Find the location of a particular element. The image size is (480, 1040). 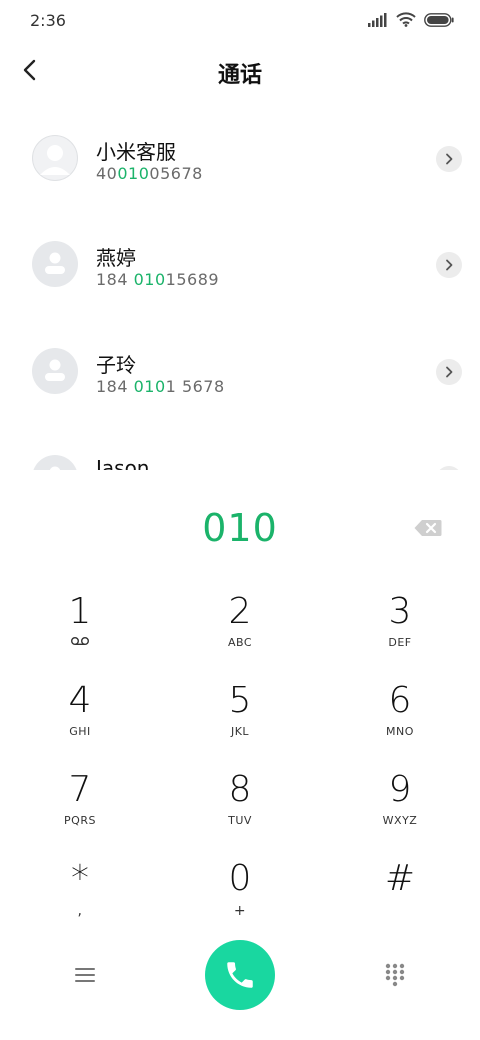

contact-number: 4001005678 is located at coordinates (149, 173).